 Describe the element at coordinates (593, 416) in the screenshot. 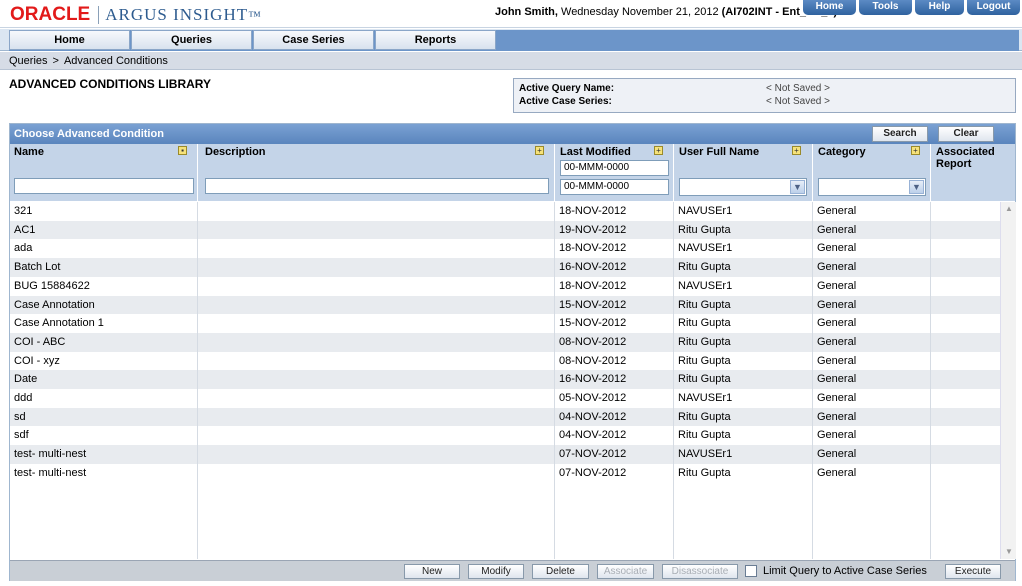

I see `cell-last-modified: 04-NOV-2012` at that location.